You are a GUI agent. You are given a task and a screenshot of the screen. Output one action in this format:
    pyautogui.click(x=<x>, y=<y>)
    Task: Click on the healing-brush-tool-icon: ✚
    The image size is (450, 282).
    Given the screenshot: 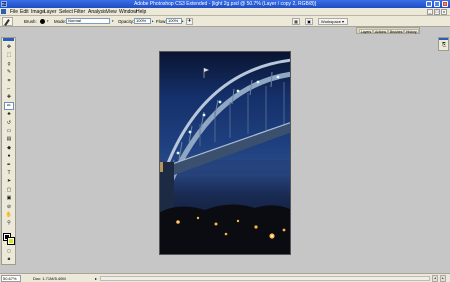 What is the action you would take?
    pyautogui.click(x=9, y=97)
    